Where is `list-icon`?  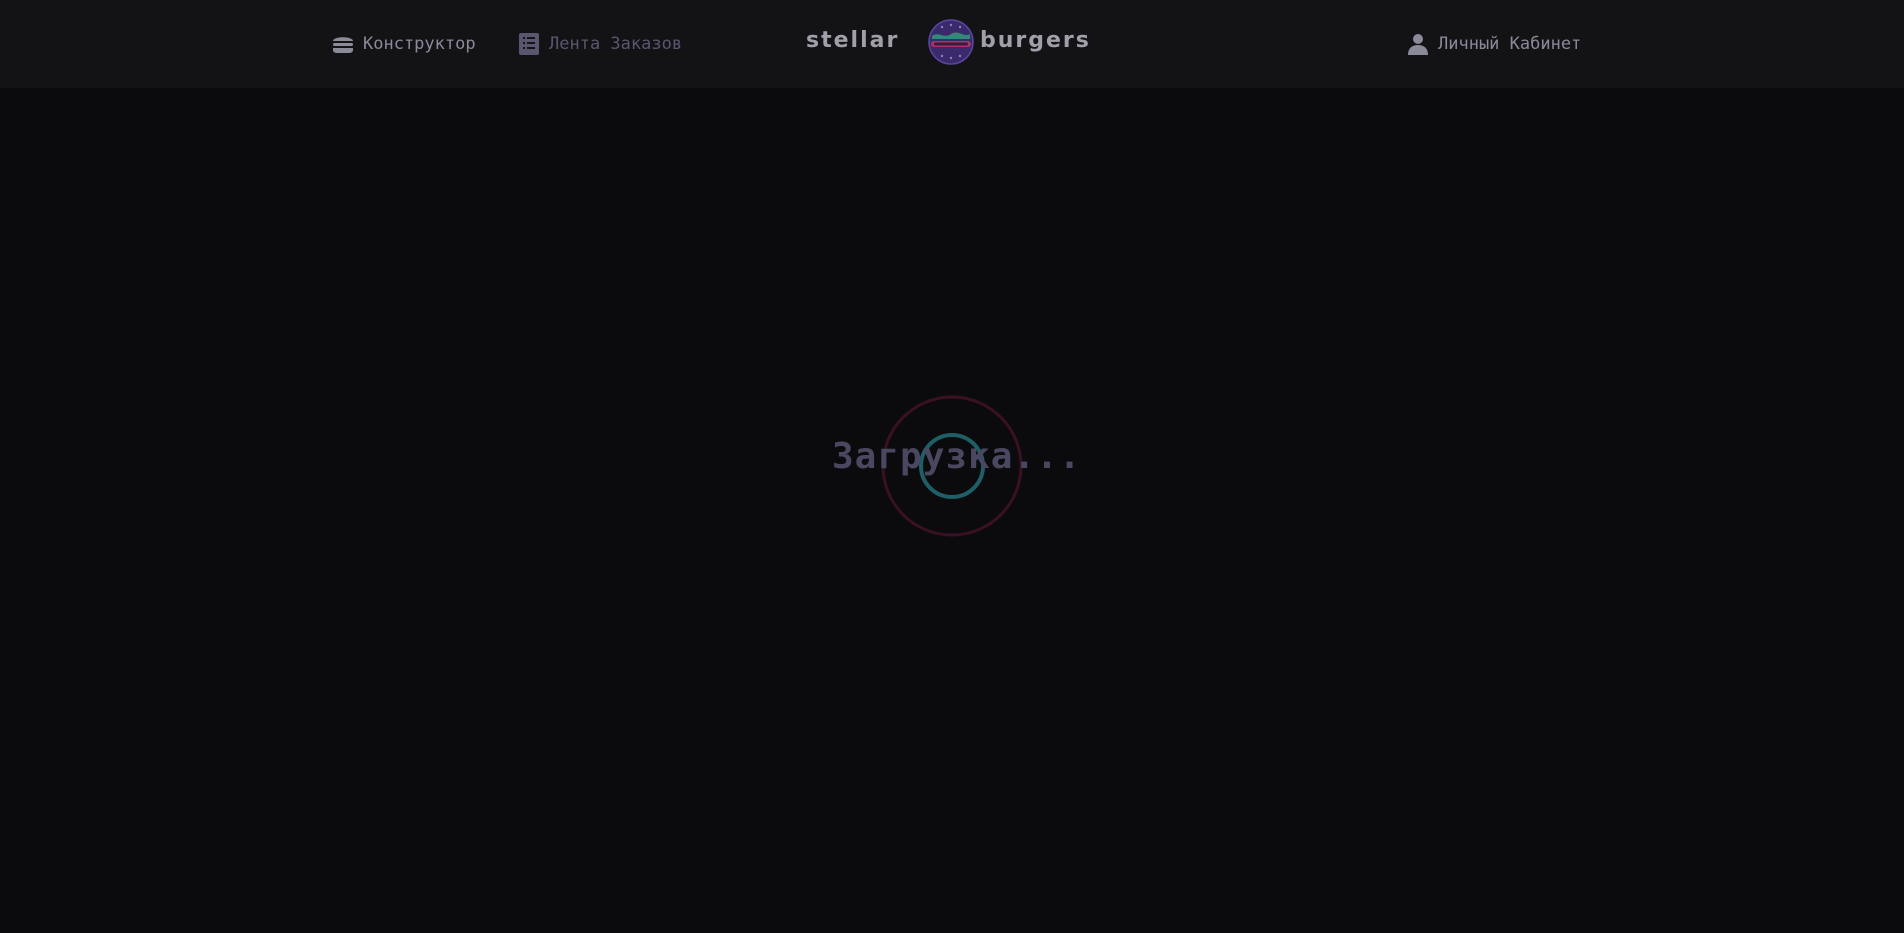 list-icon is located at coordinates (529, 44).